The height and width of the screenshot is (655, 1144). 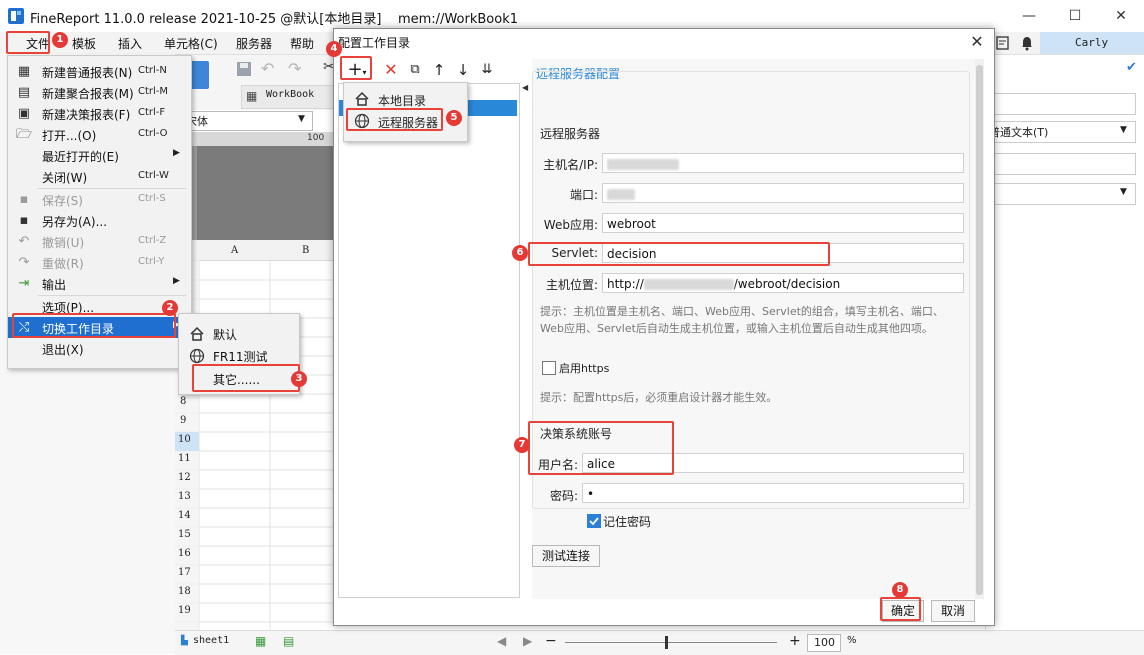 I want to click on designer-toolbar: ↶ ↷ ✂ WorkBook ▦, so click(x=256, y=83).